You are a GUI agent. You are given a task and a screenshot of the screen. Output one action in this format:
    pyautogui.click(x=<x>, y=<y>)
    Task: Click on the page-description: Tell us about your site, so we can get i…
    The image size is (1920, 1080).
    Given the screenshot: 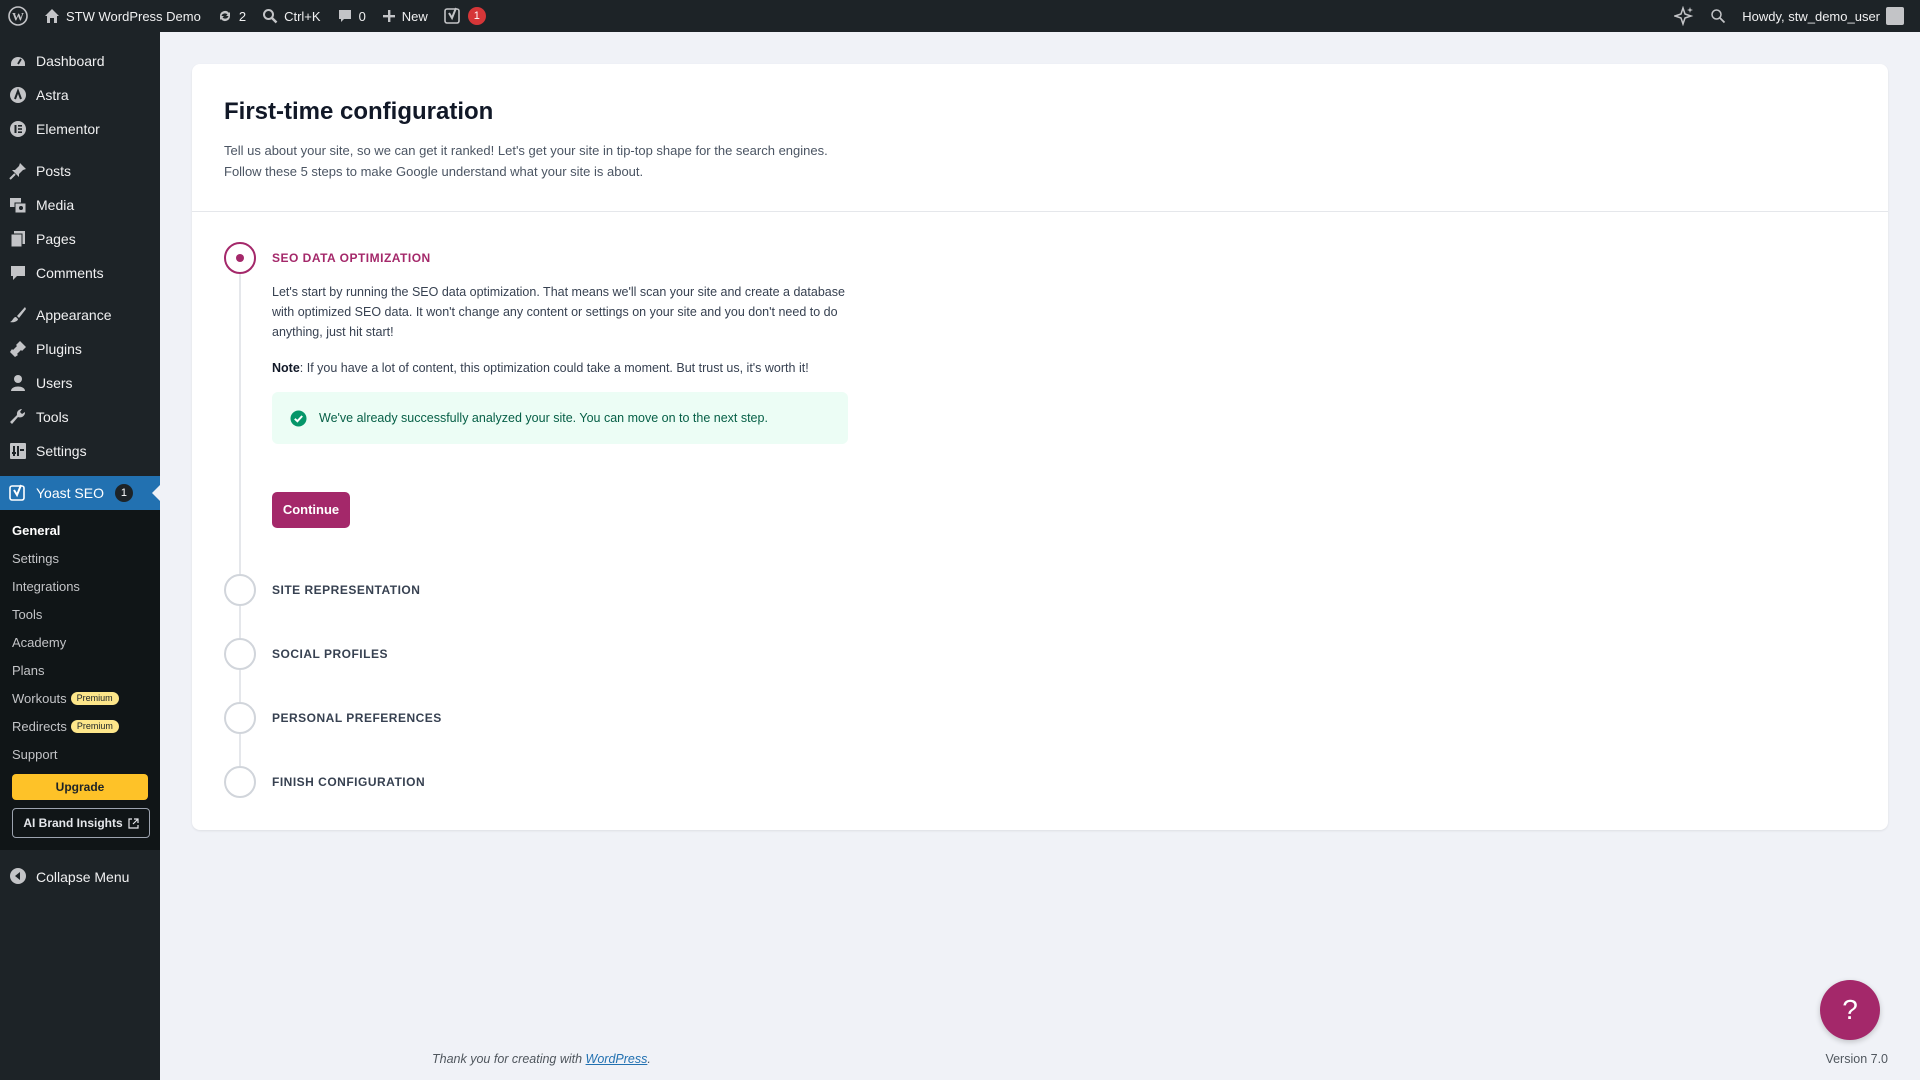 What is the action you would take?
    pyautogui.click(x=526, y=161)
    